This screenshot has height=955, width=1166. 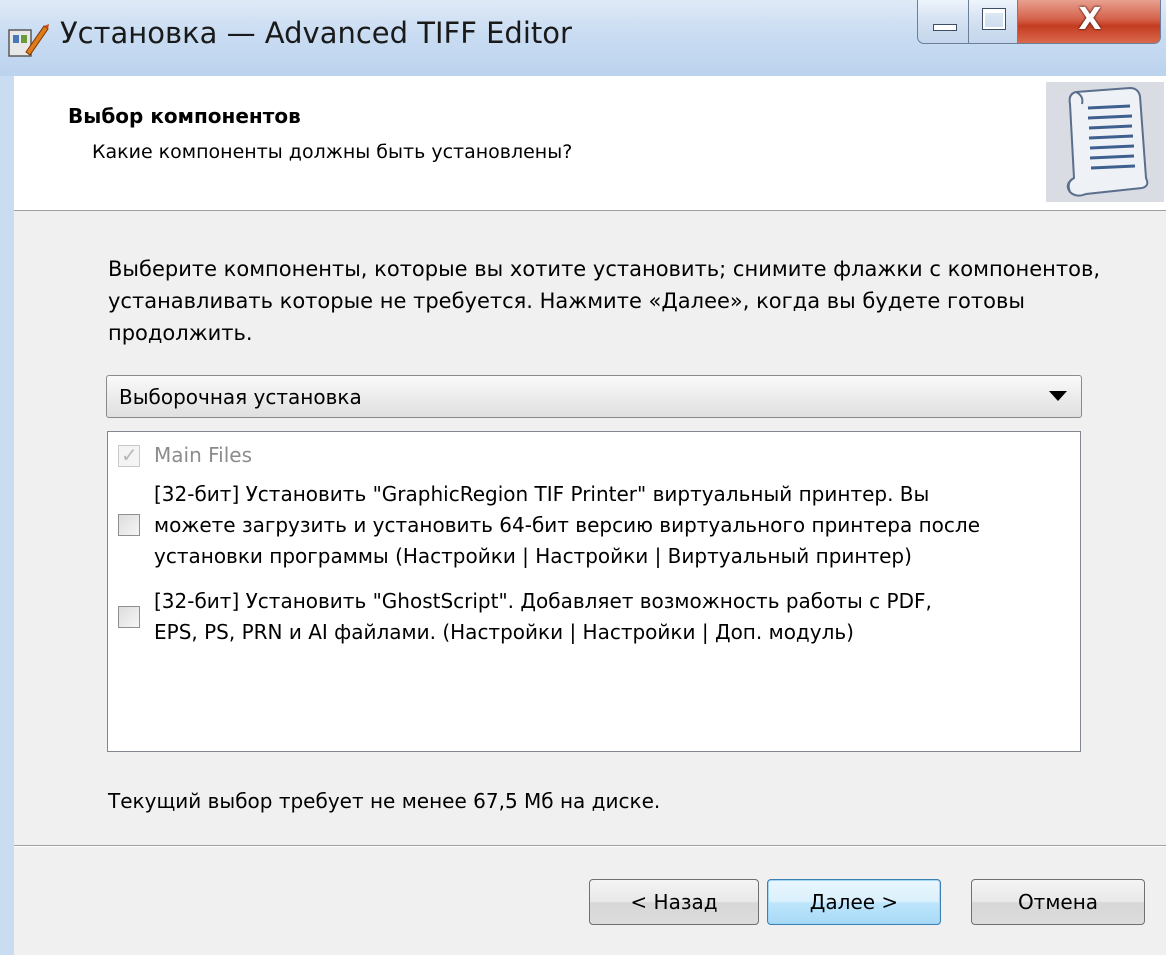 What do you see at coordinates (1105, 142) in the screenshot?
I see `scroll-document-icon` at bounding box center [1105, 142].